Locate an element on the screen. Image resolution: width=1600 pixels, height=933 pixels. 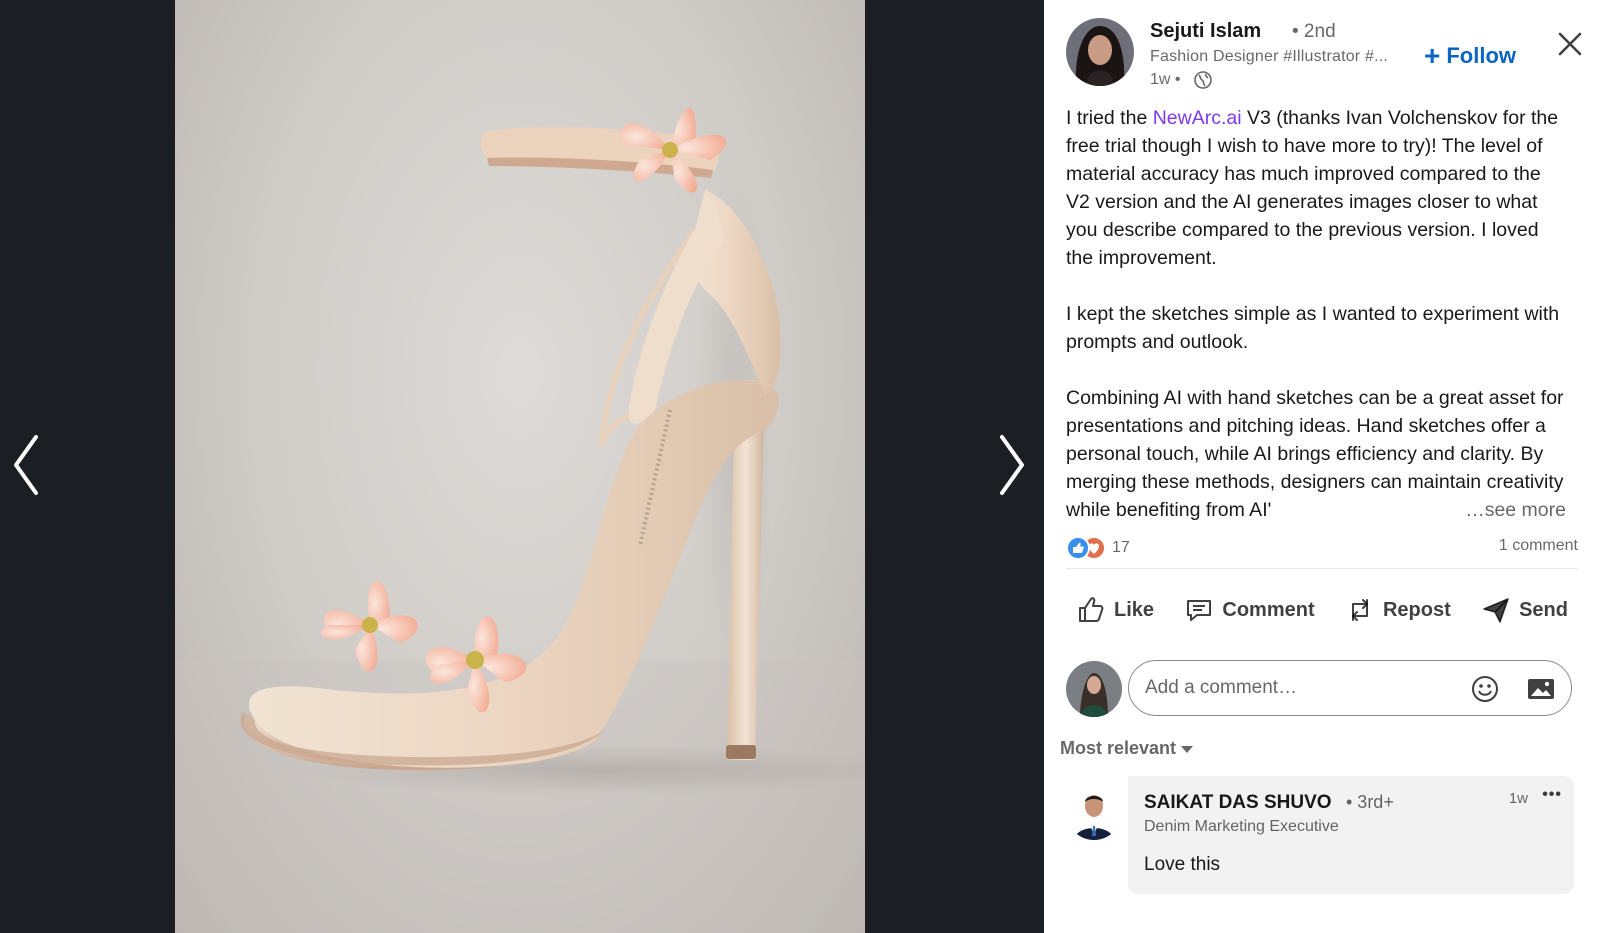
commenter-degree: • 3rd+ is located at coordinates (1370, 802).